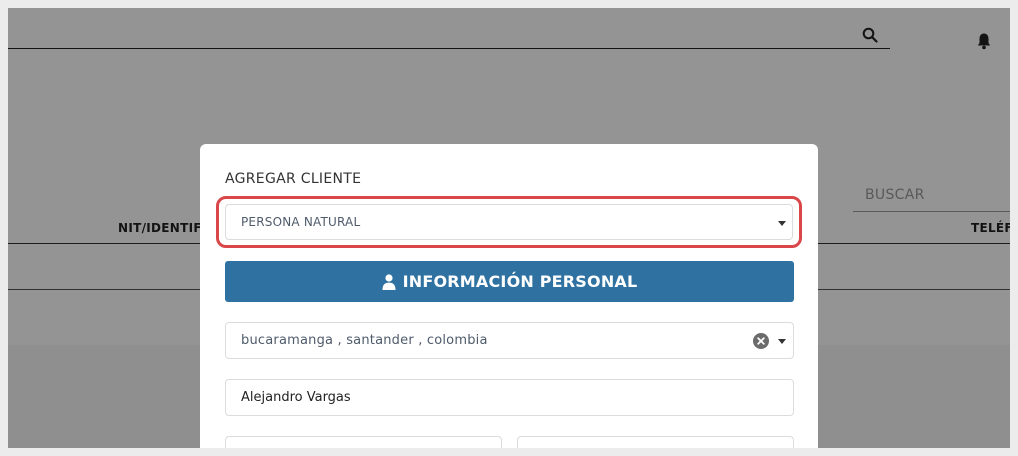  What do you see at coordinates (293, 179) in the screenshot?
I see `modal-title: AGREGAR CLIENTE` at bounding box center [293, 179].